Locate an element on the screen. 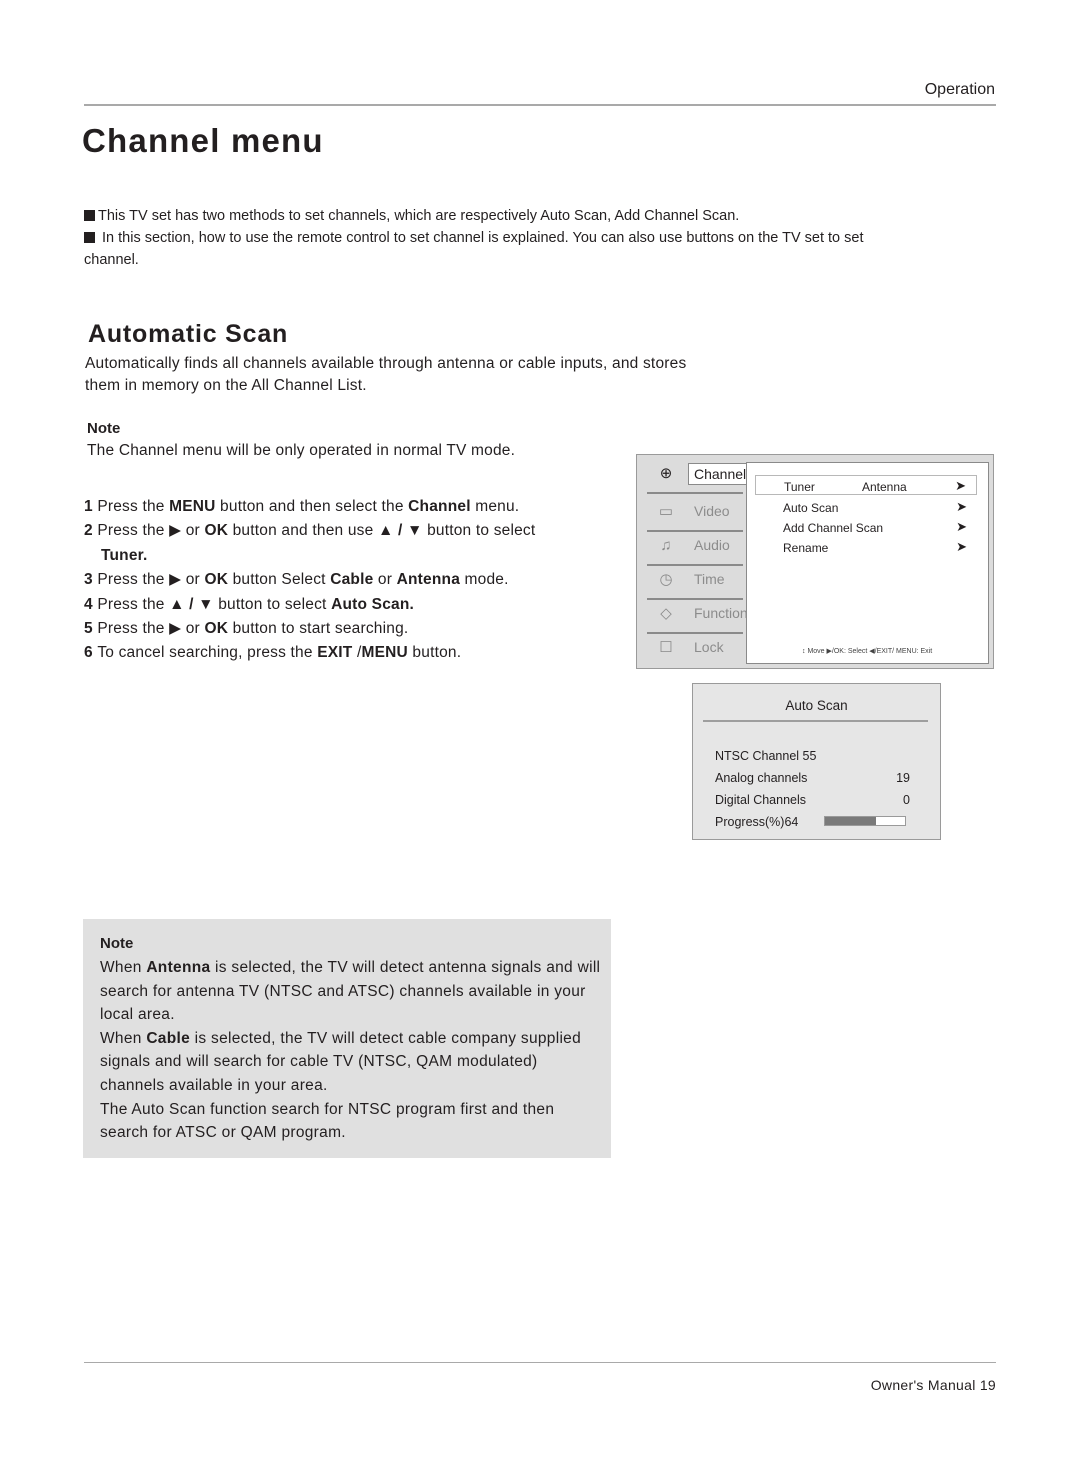 The height and width of the screenshot is (1464, 1080). tv-menu-item-label: Auto Scan is located at coordinates (811, 508).